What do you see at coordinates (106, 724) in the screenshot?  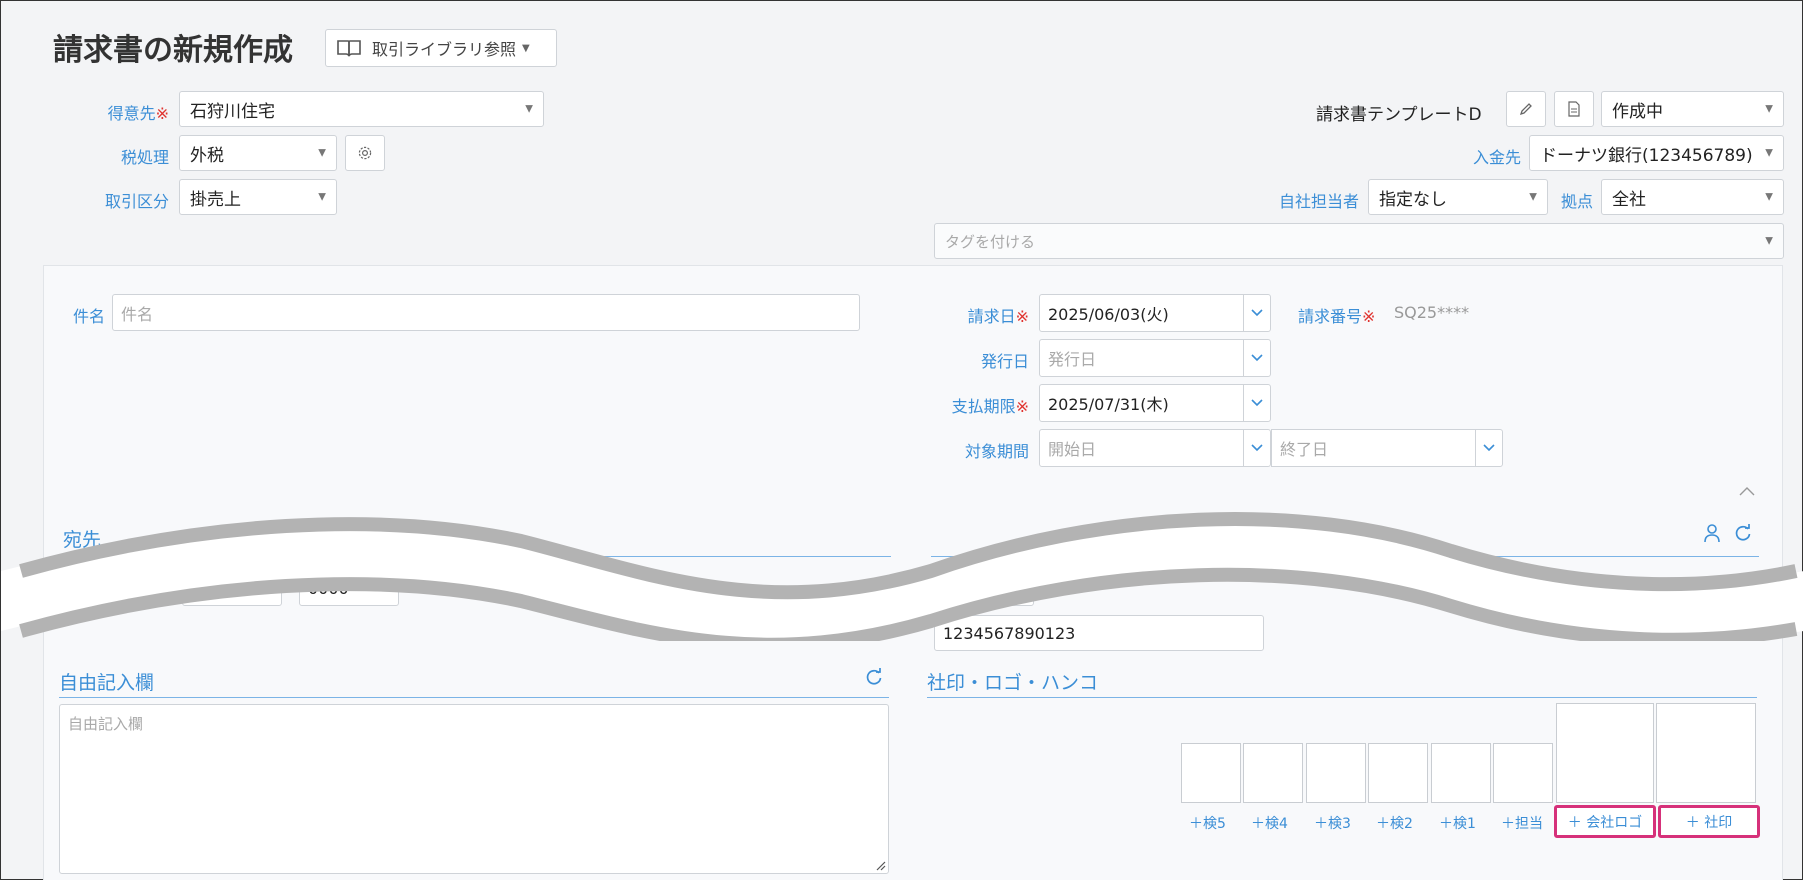 I see `free-text-placeholder: 自由記入欄` at bounding box center [106, 724].